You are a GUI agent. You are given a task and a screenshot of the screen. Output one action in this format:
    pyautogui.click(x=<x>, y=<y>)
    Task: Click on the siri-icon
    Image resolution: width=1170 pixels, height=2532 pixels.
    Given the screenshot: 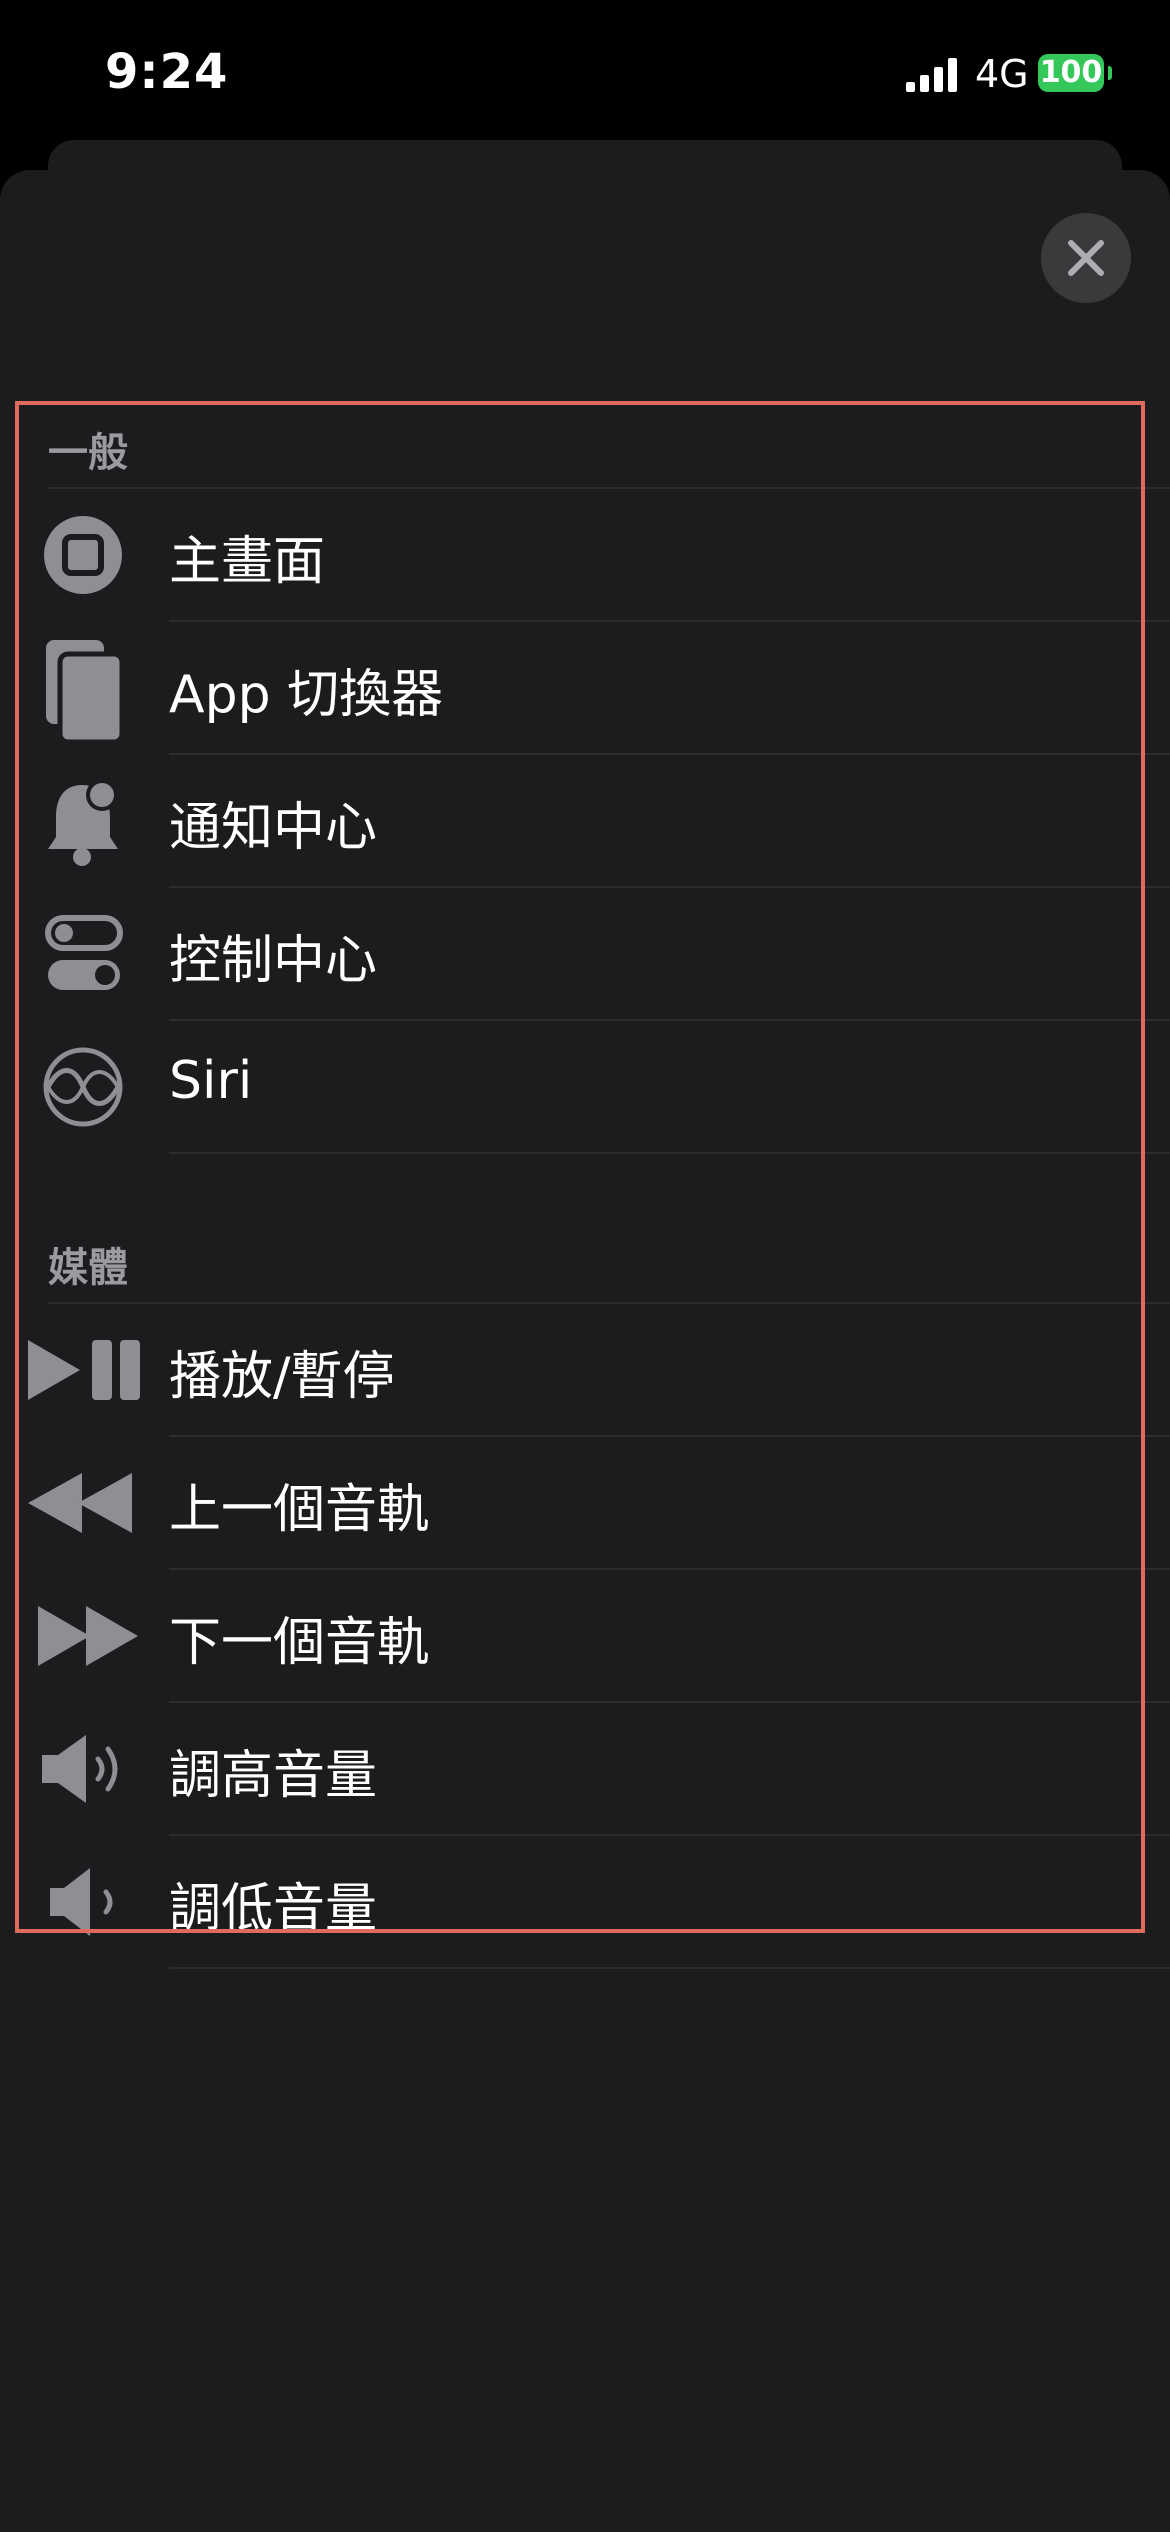 What is the action you would take?
    pyautogui.click(x=84, y=1087)
    